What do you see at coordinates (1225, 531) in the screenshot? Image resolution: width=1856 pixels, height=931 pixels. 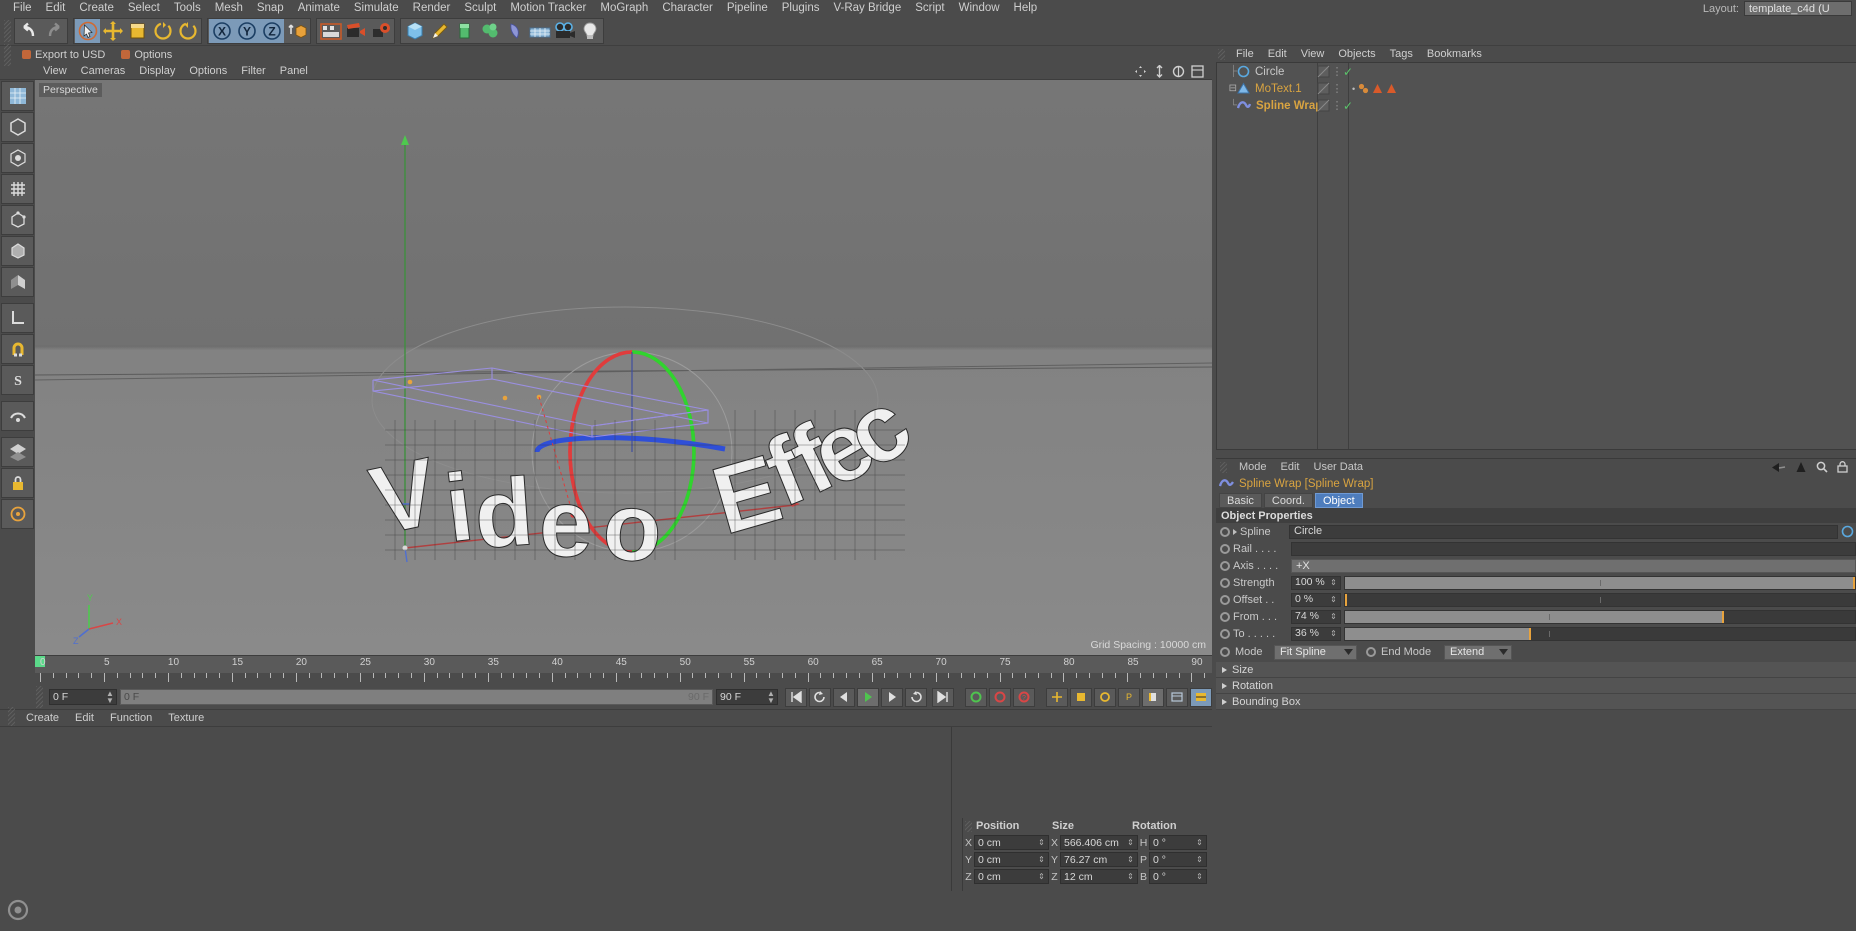 I see `spline-anim-dot-icon` at bounding box center [1225, 531].